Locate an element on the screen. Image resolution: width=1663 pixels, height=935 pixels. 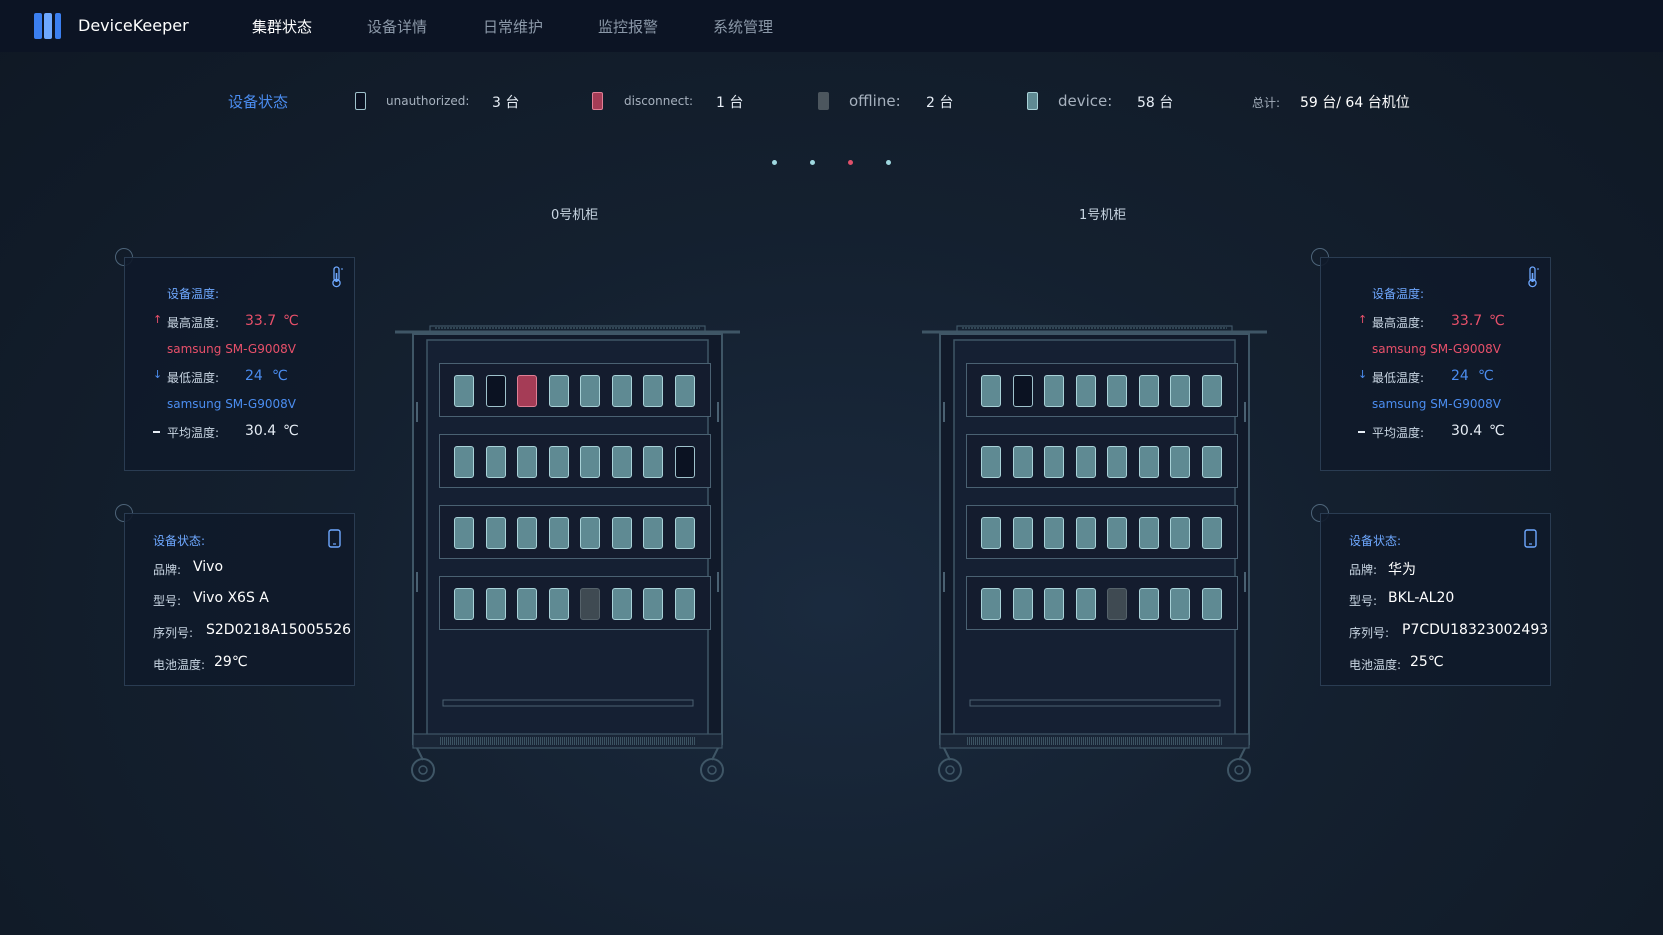
pager-dot-3-active is located at coordinates (850, 162).